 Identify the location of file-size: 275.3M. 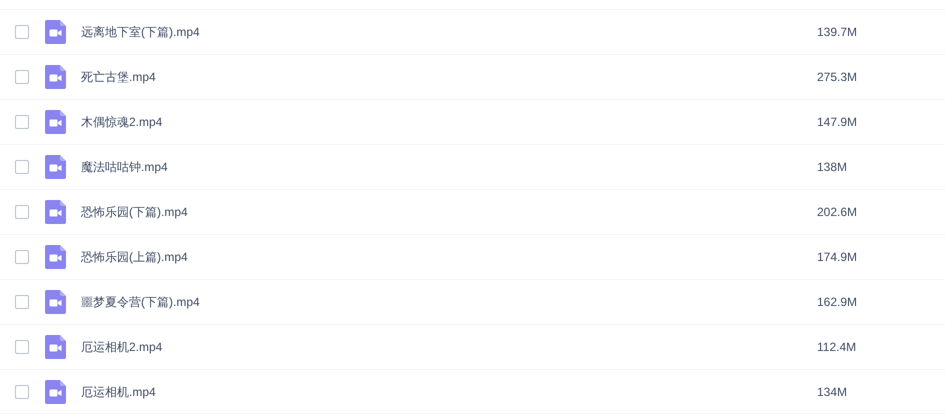
(837, 77).